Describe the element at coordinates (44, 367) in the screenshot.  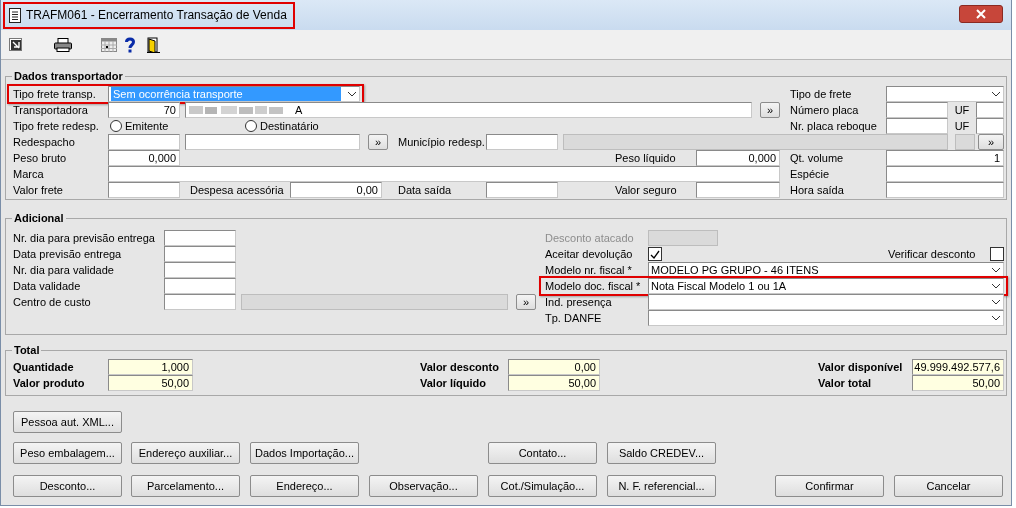
I see `field-label: Quantidade` at that location.